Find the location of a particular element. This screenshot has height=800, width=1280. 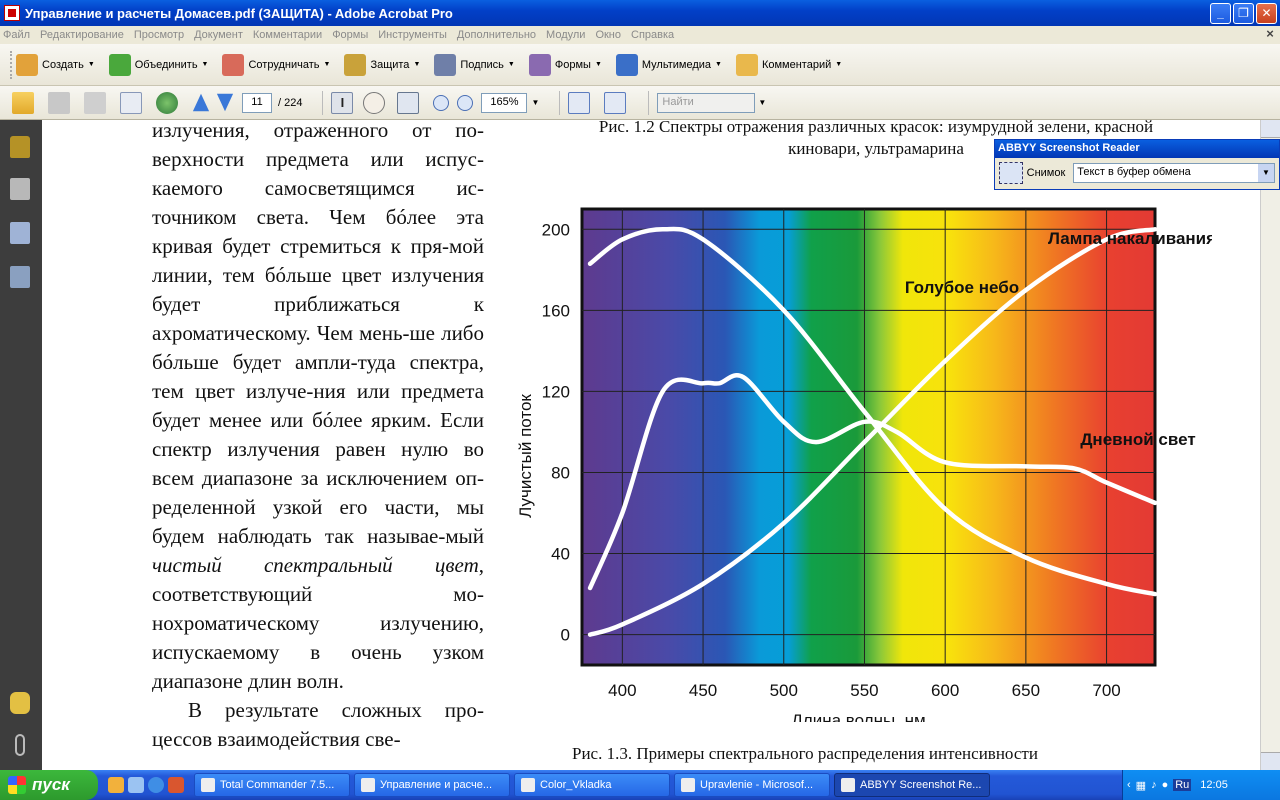

open-folder-icon is located at coordinates (23, 102).